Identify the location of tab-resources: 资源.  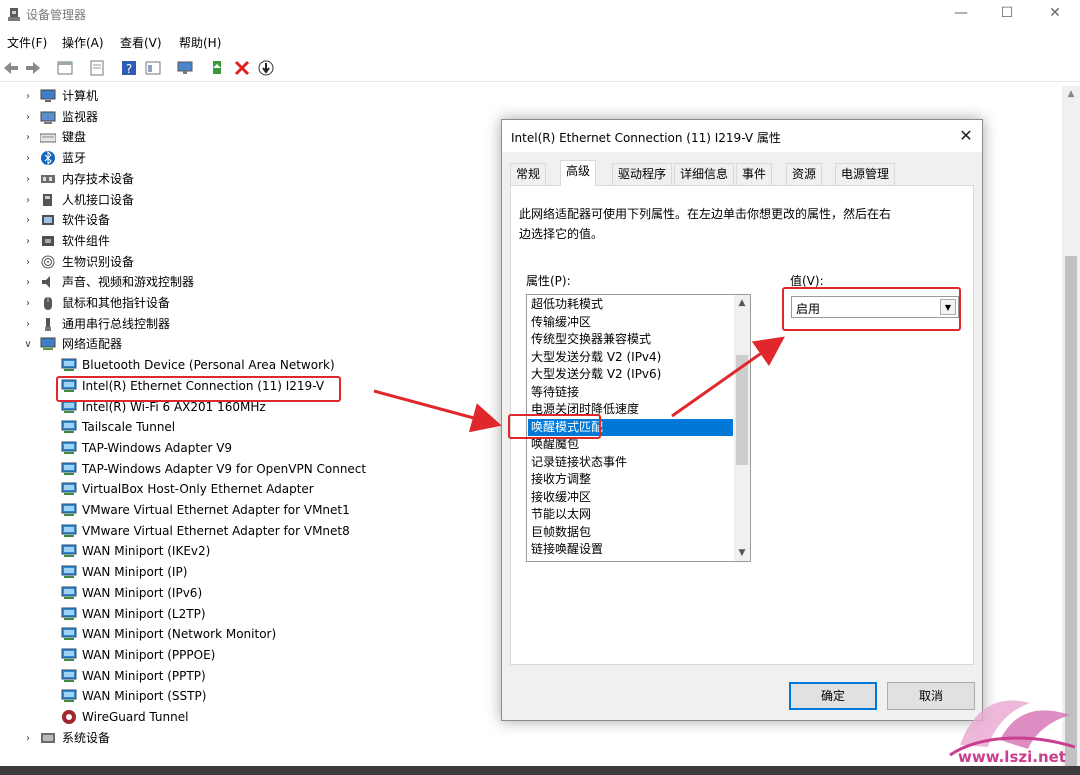
(804, 174).